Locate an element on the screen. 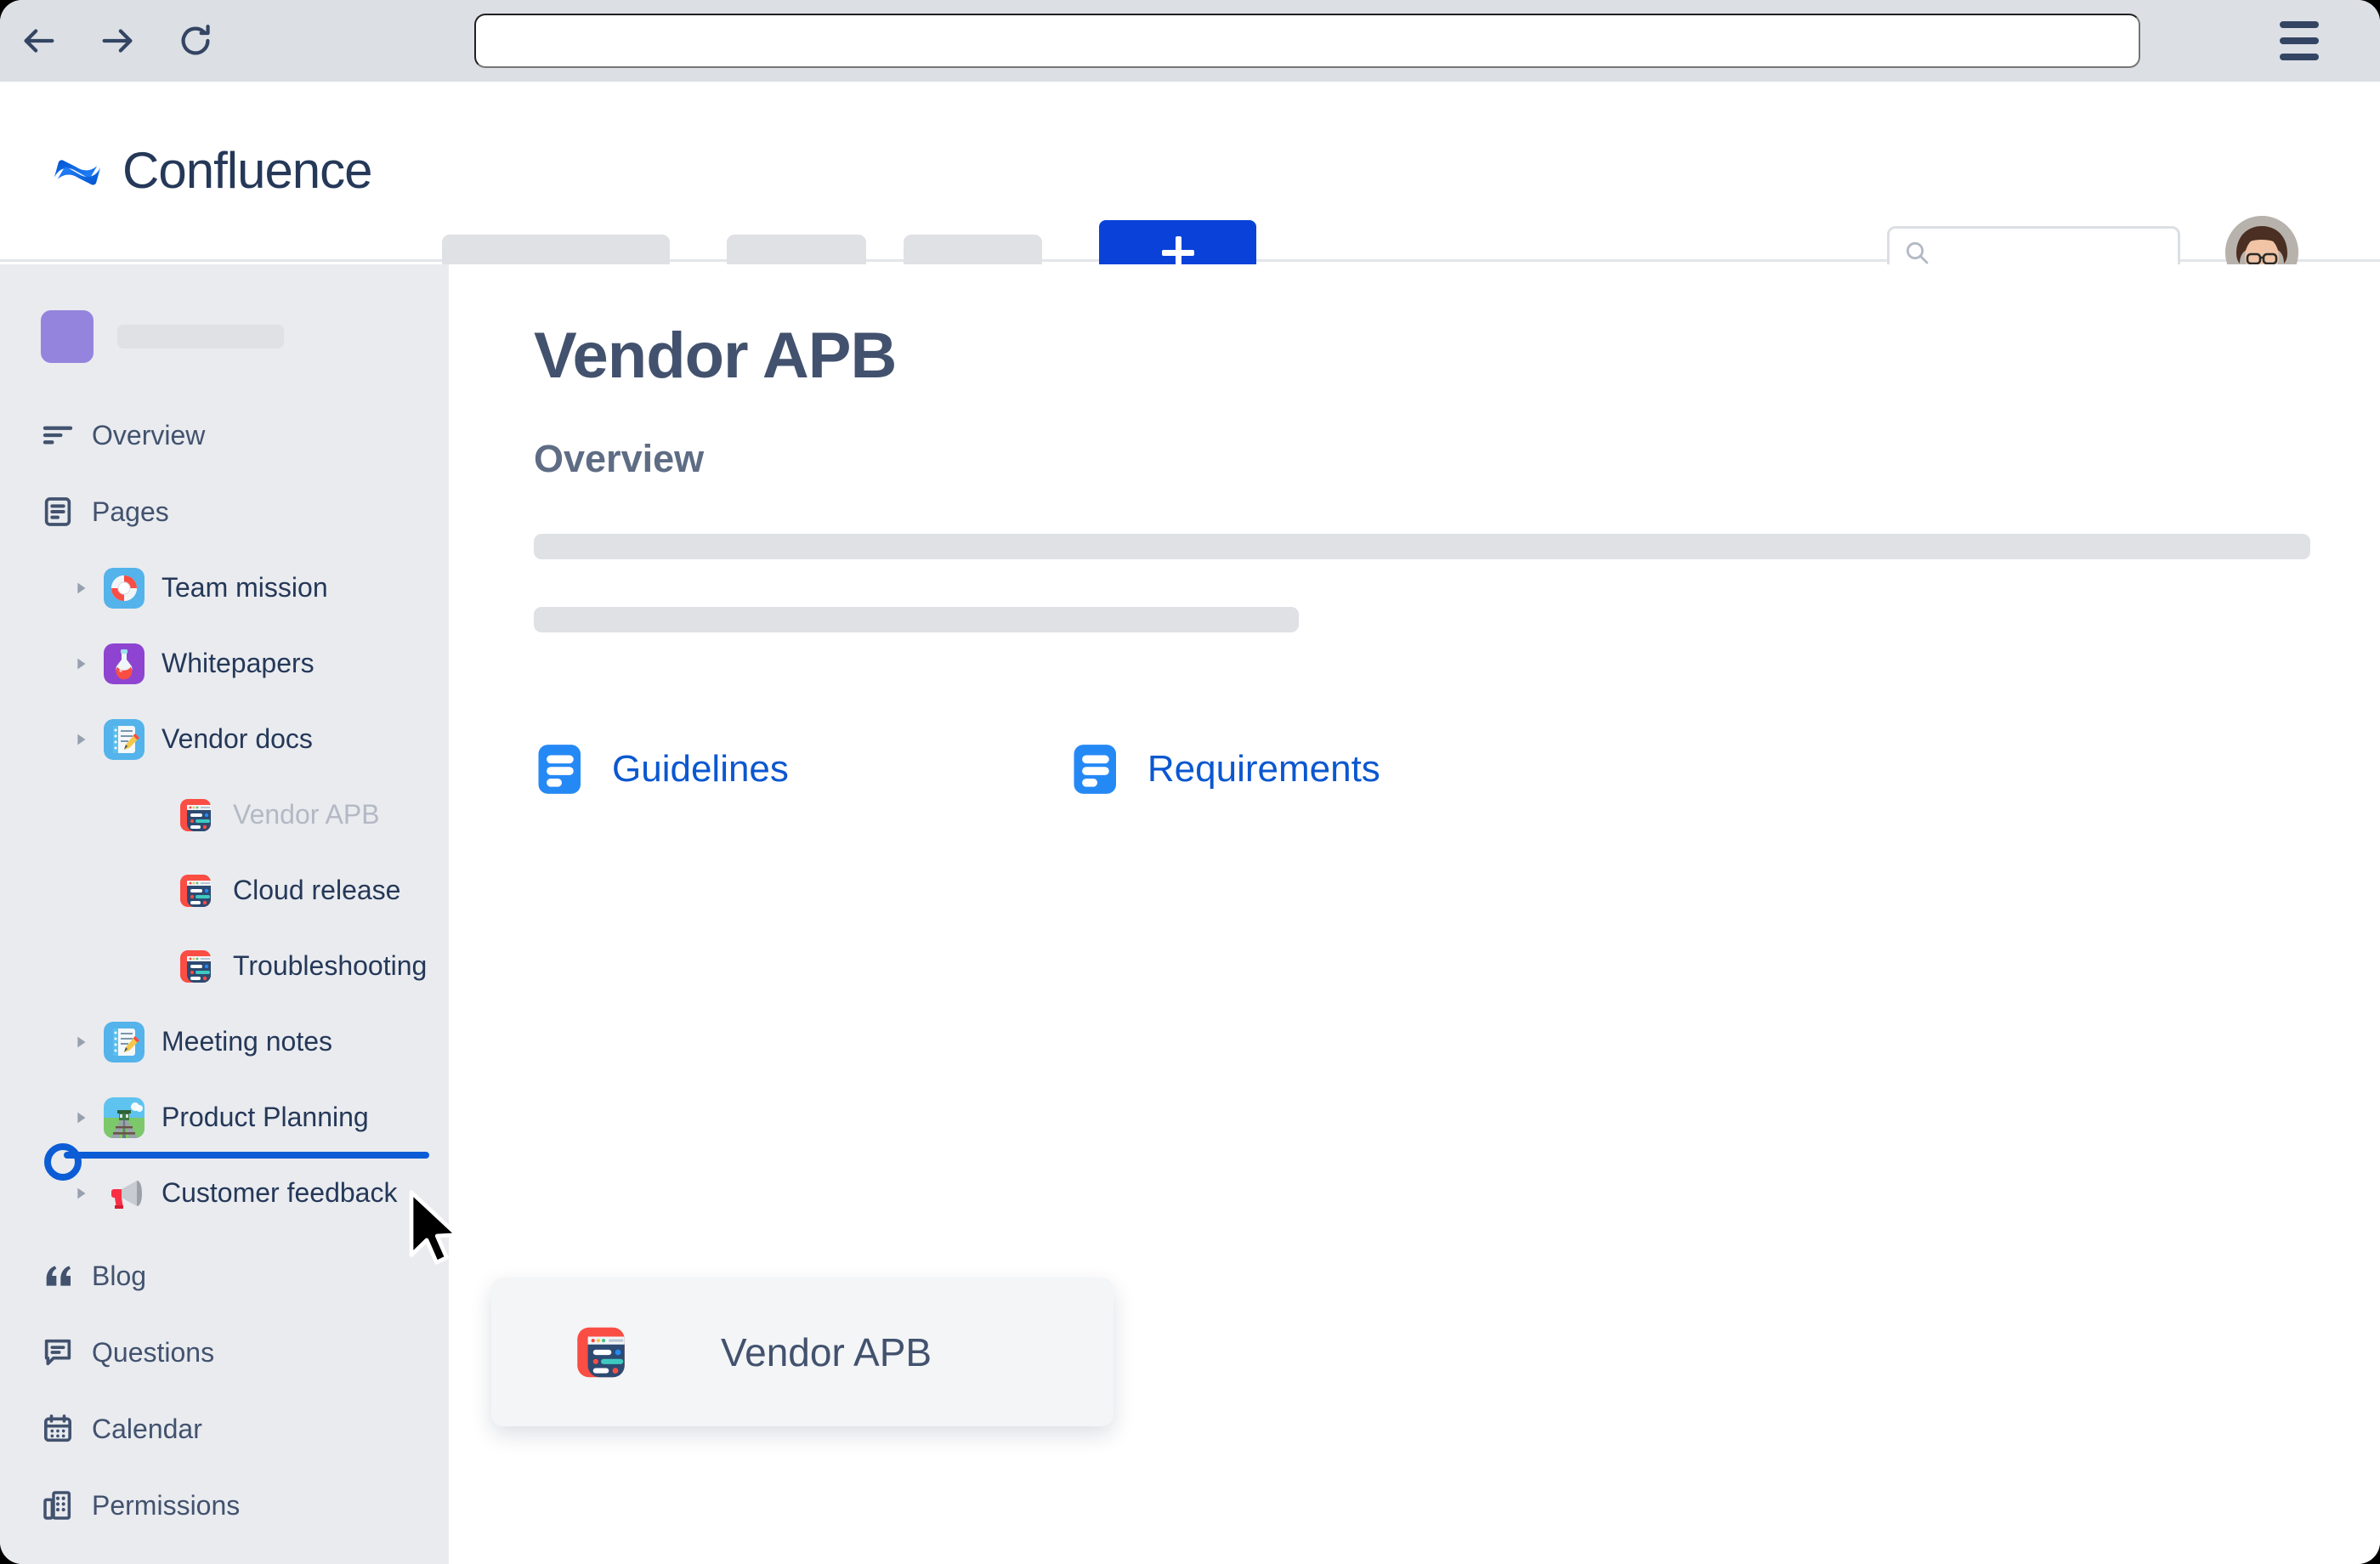  page-link-guidelines: Guidelines is located at coordinates (661, 769).